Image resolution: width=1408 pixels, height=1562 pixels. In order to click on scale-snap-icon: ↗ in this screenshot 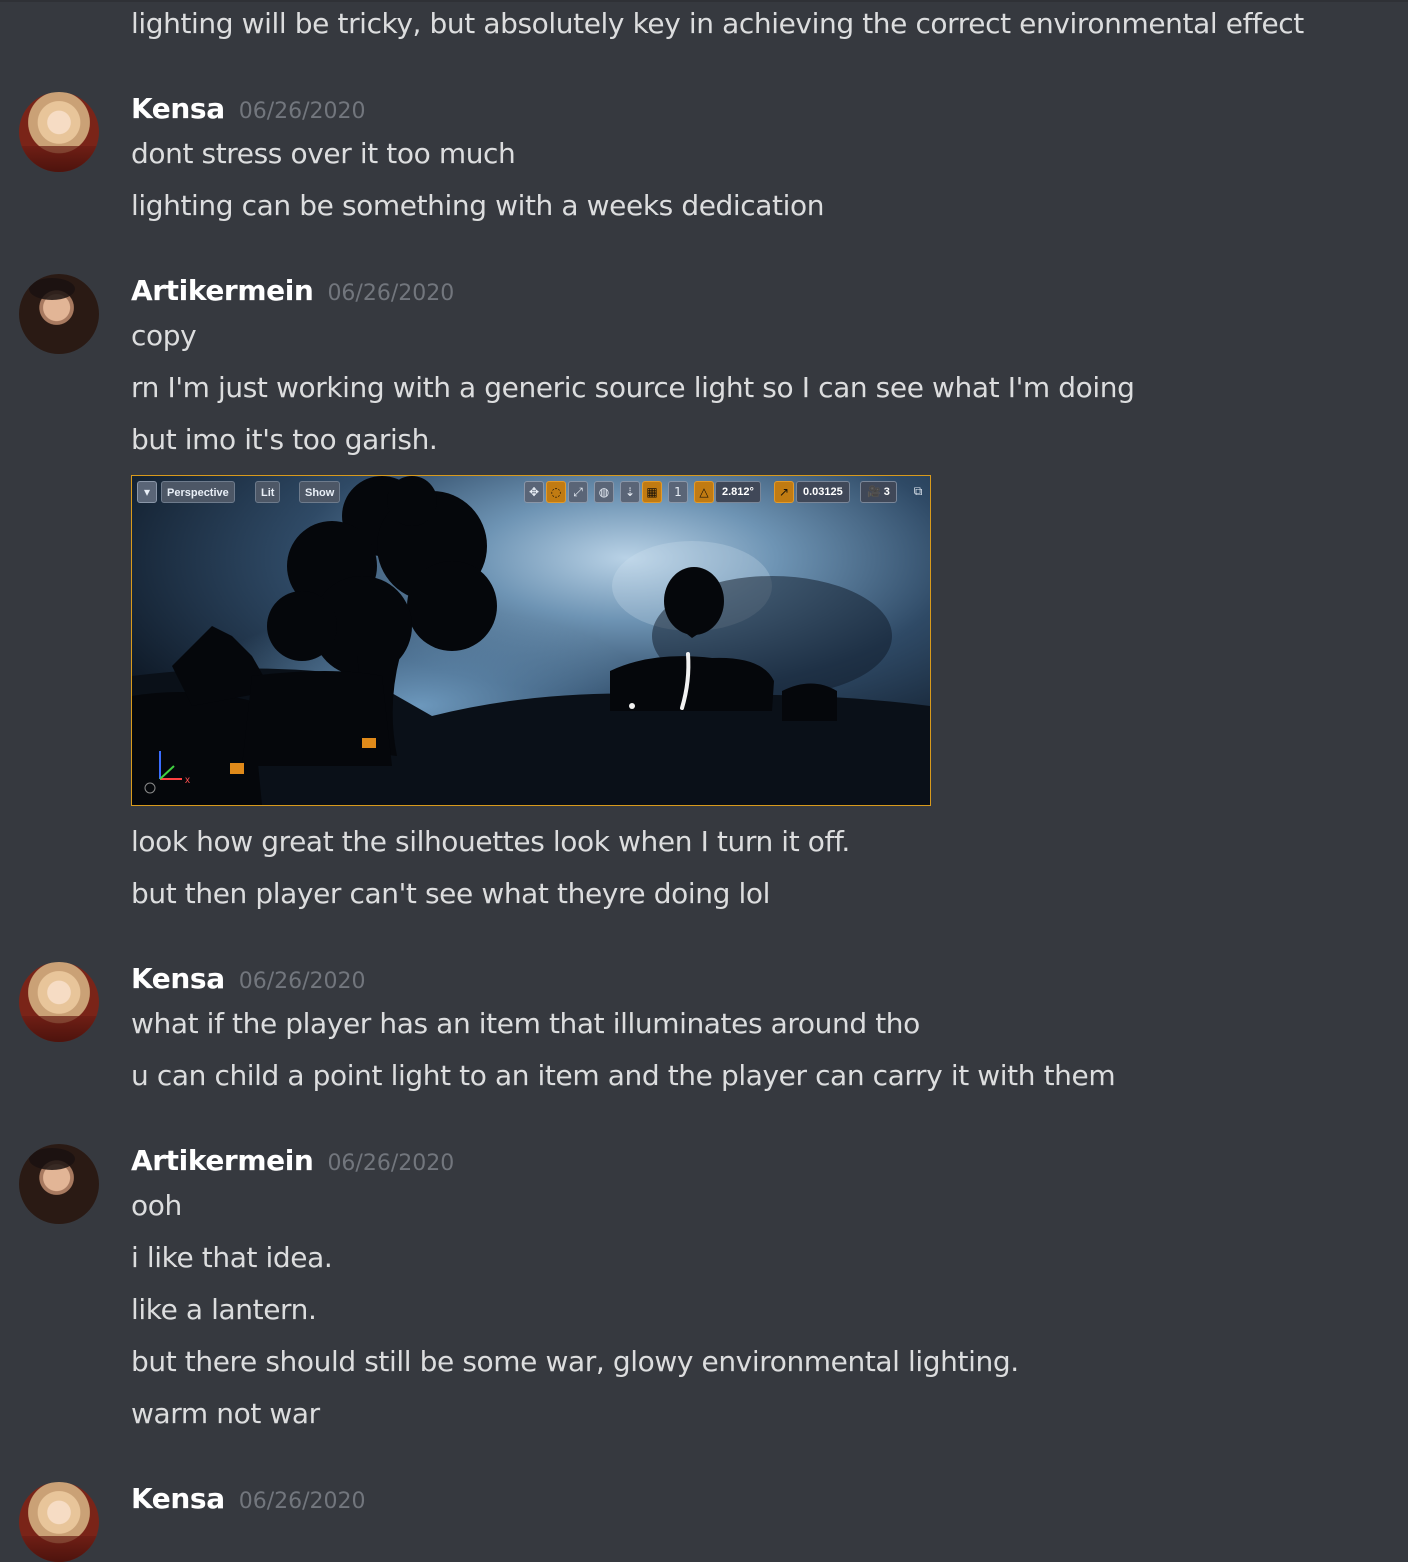, I will do `click(784, 492)`.